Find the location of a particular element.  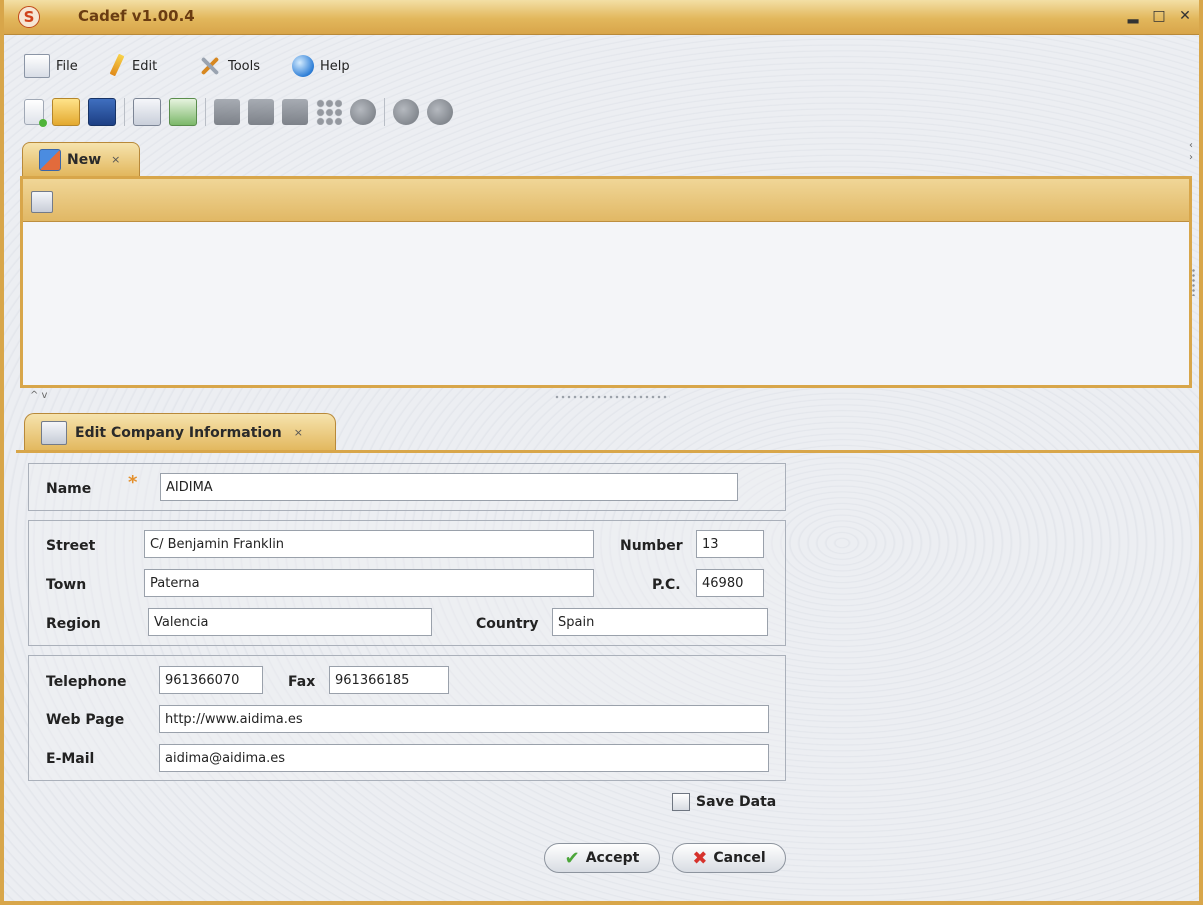

name-input is located at coordinates (449, 487).